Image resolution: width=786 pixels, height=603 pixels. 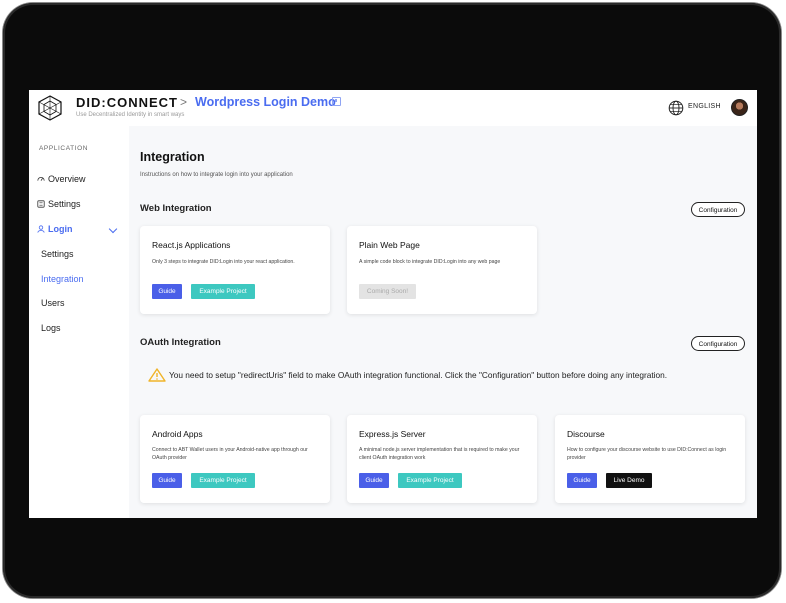 I want to click on sidebar-subitem-logs: Logs, so click(x=51, y=328).